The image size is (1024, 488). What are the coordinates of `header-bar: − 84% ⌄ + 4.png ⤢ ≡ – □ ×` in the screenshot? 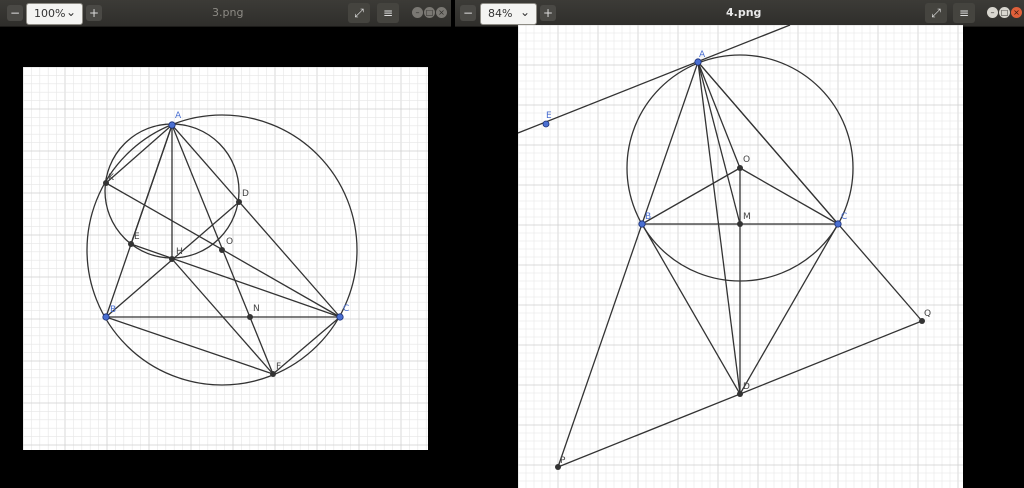 It's located at (739, 13).